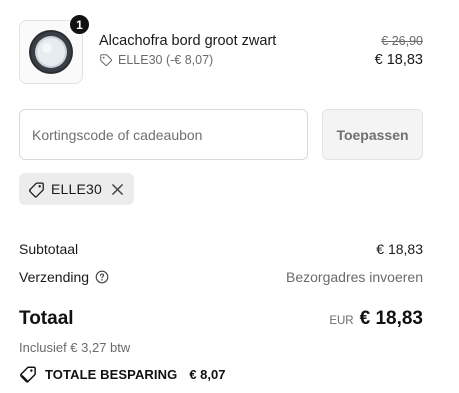  Describe the element at coordinates (163, 134) in the screenshot. I see `discount-code-input` at that location.